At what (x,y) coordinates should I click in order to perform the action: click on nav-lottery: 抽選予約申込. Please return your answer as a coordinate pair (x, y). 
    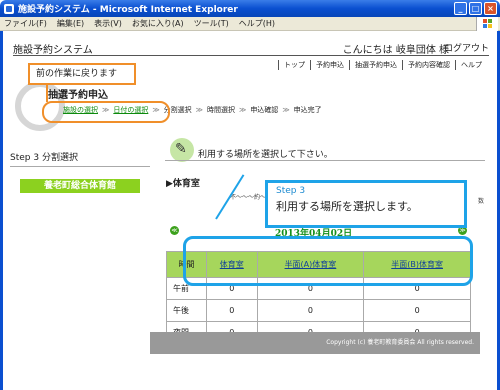
    Looking at the image, I should click on (375, 65).